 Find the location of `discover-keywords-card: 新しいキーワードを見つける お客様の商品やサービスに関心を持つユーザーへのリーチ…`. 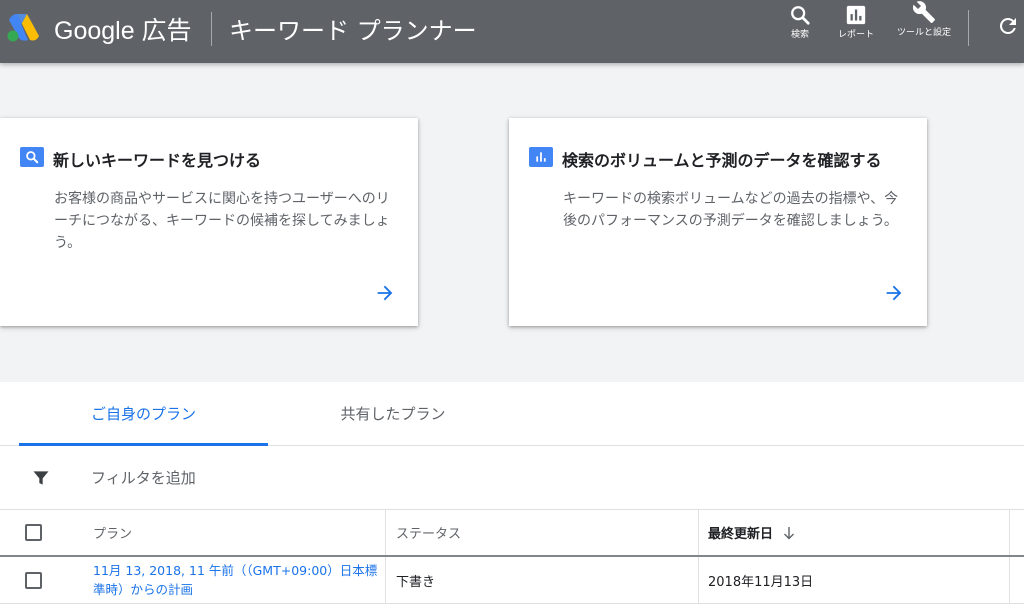

discover-keywords-card: 新しいキーワードを見つける お客様の商品やサービスに関心を持つユーザーへのリーチ… is located at coordinates (209, 222).